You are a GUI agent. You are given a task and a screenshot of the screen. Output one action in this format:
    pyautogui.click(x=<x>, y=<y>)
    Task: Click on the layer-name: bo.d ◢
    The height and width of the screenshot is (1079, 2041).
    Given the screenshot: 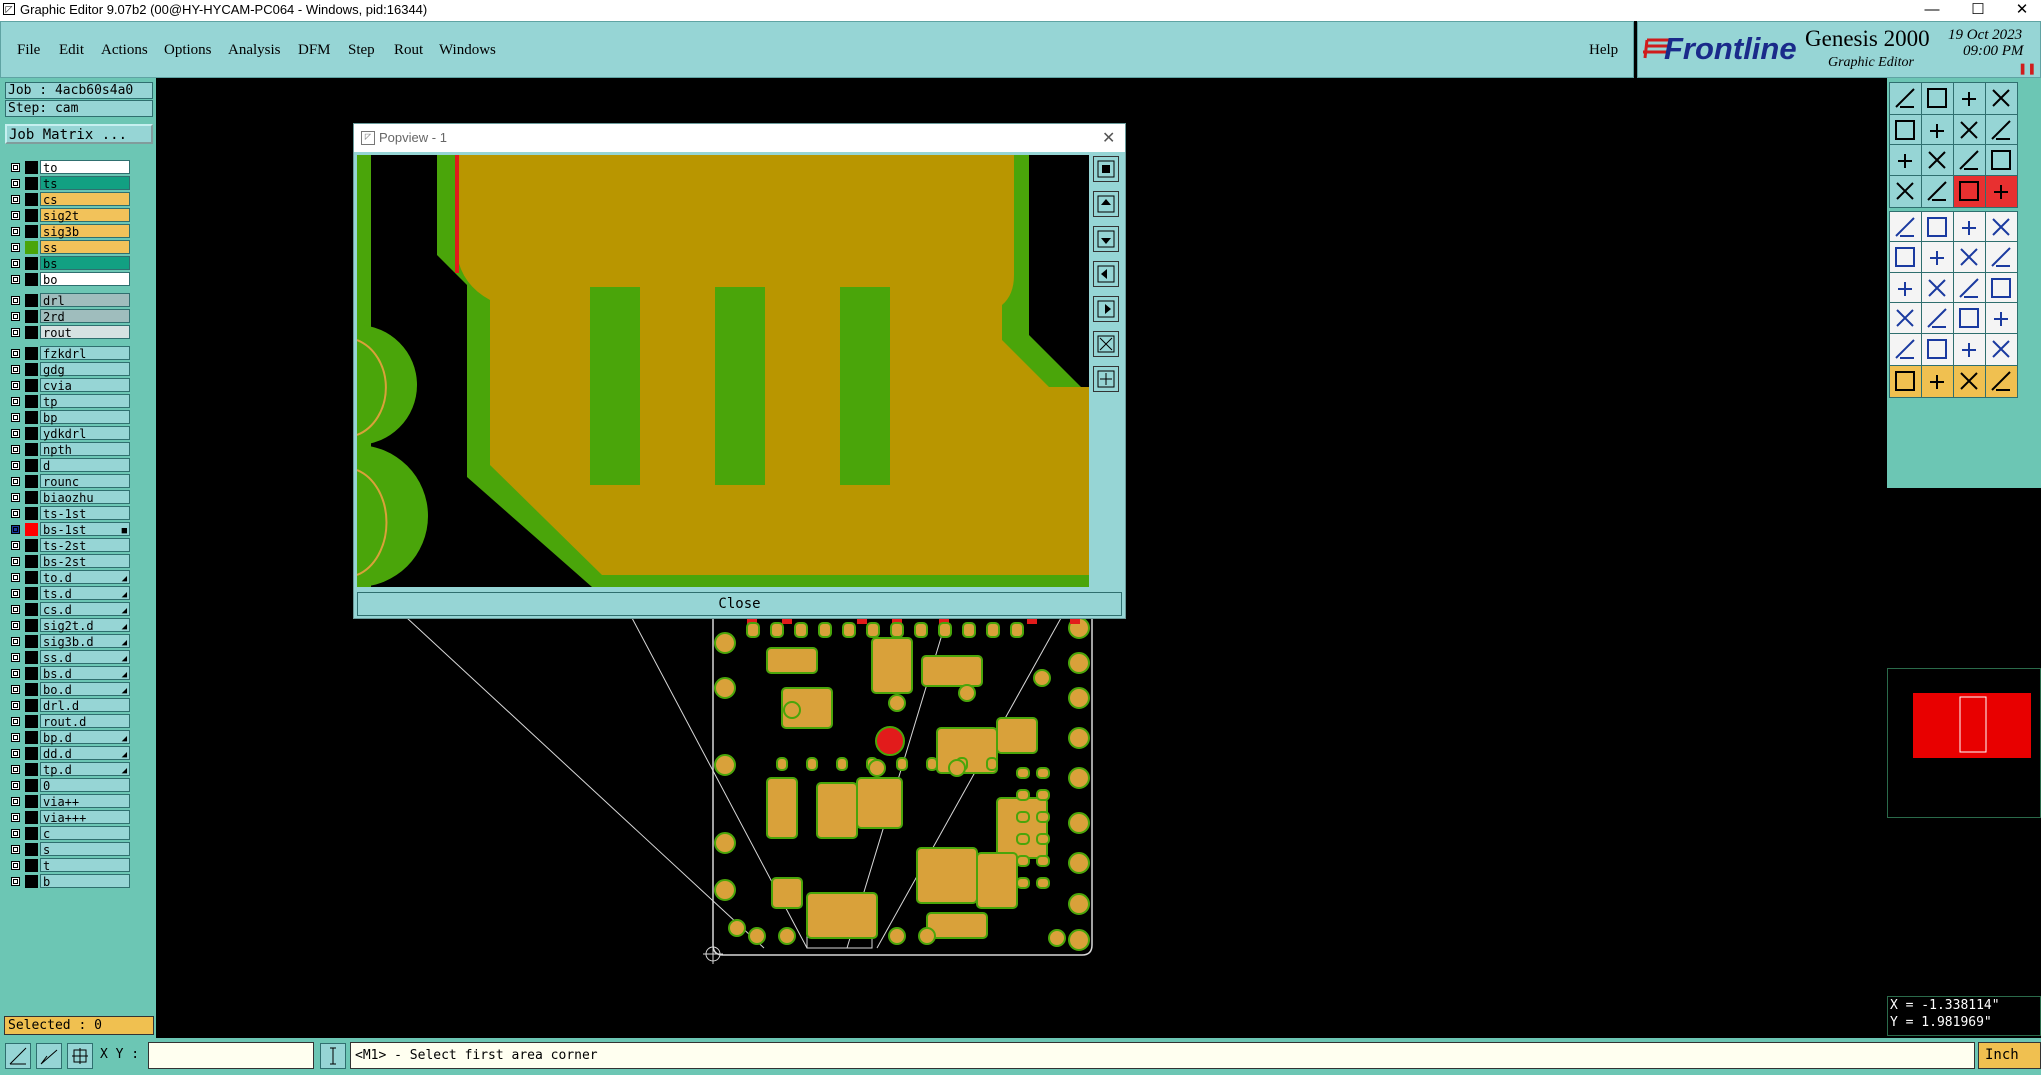 What is the action you would take?
    pyautogui.click(x=85, y=689)
    